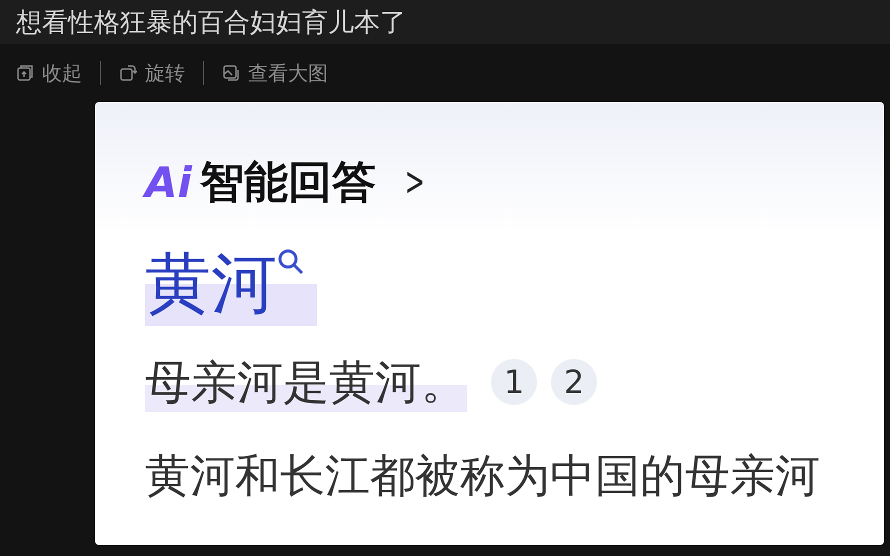  Describe the element at coordinates (291, 262) in the screenshot. I see `search-icon` at that location.